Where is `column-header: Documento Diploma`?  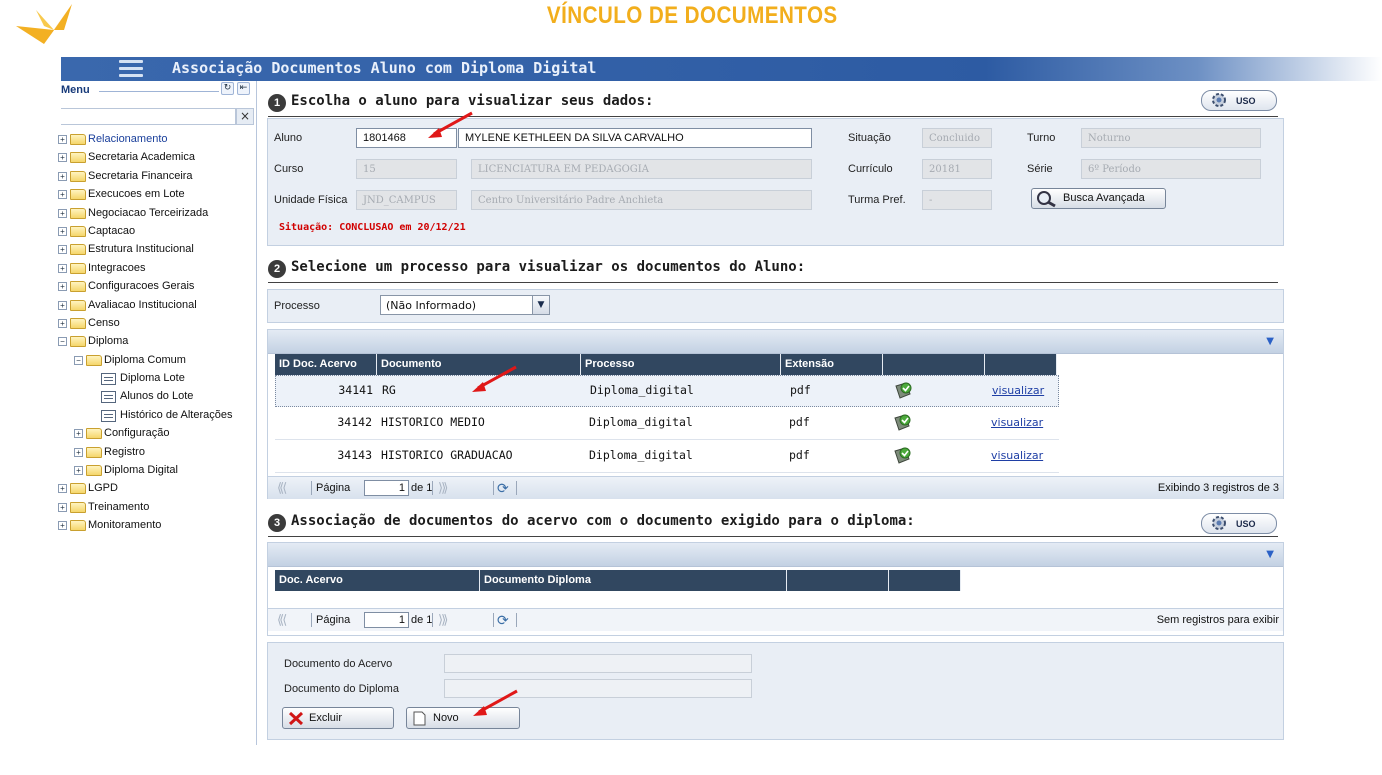 column-header: Documento Diploma is located at coordinates (633, 580).